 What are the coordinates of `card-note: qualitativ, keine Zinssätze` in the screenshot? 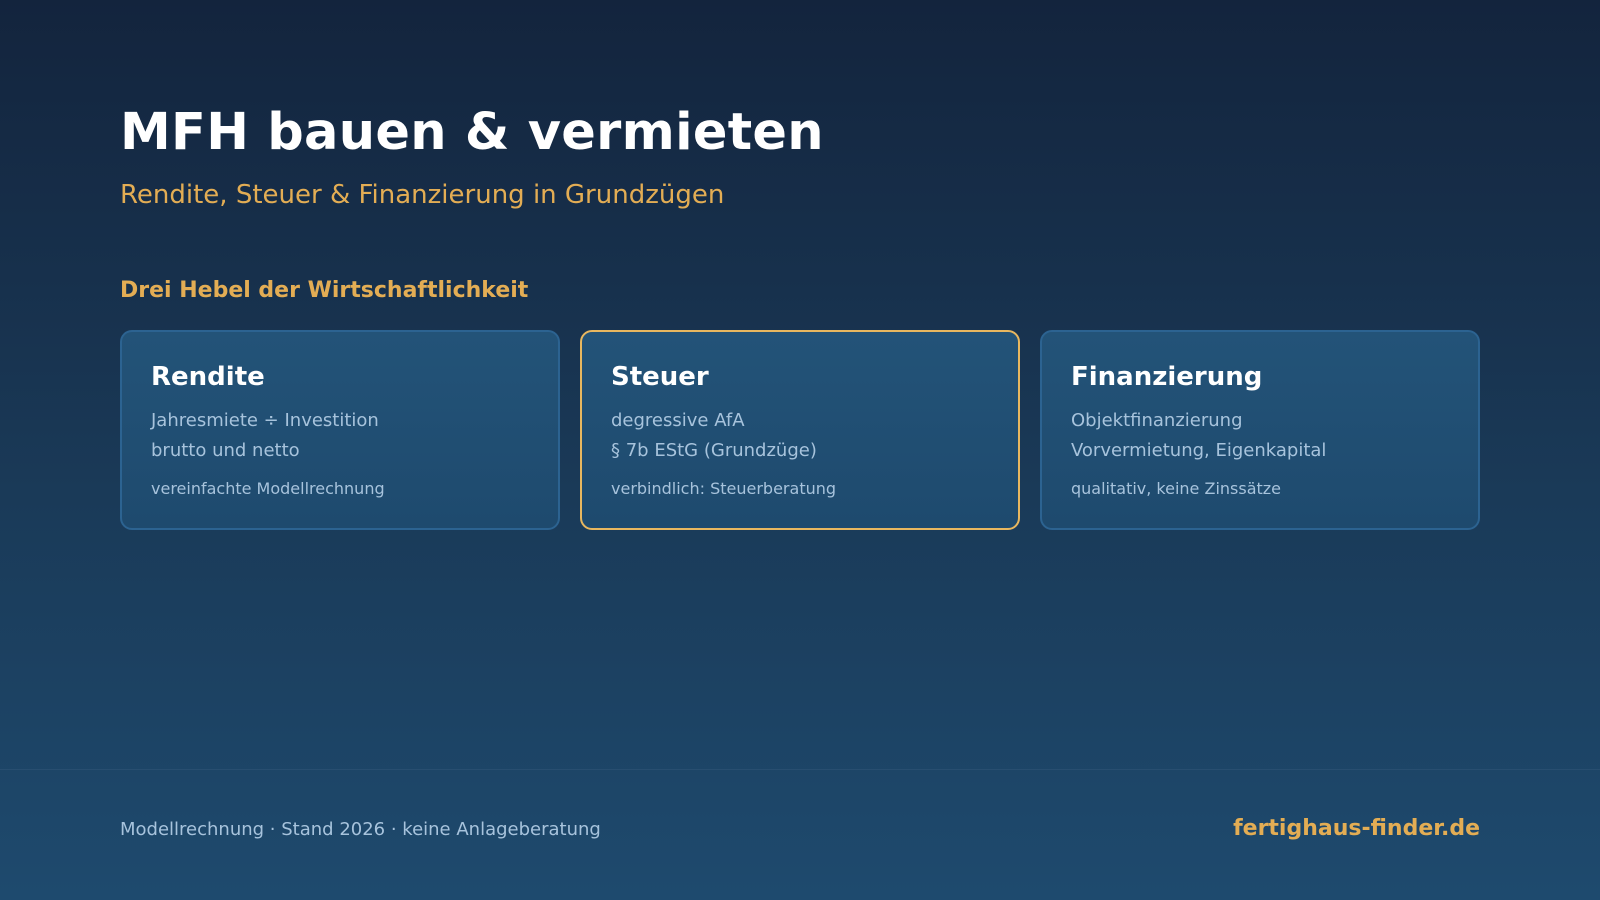 It's located at (1176, 488).